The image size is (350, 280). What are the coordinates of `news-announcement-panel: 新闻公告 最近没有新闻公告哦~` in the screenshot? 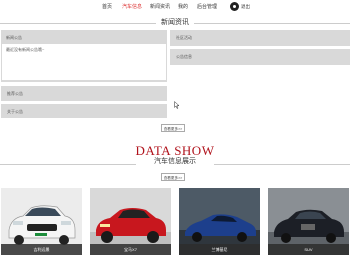 It's located at (84, 56).